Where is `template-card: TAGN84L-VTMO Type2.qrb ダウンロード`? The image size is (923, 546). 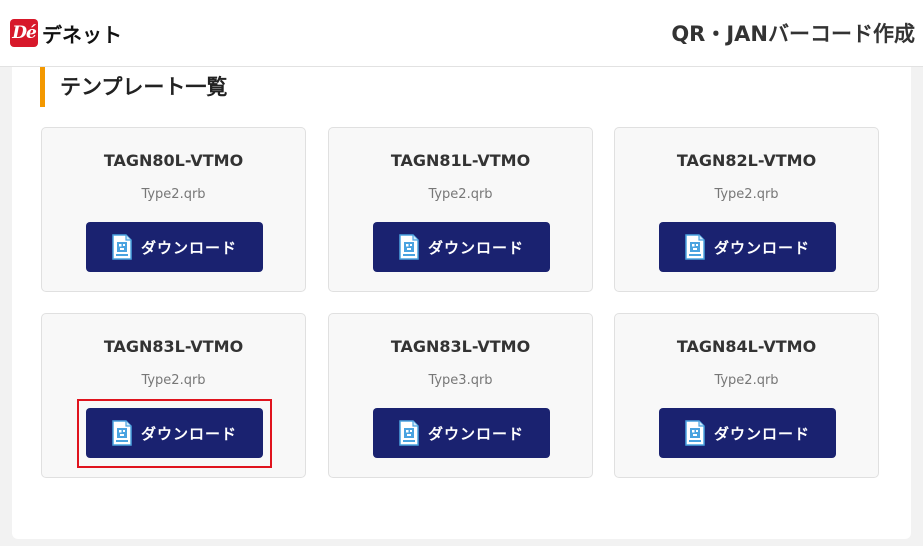
template-card: TAGN84L-VTMO Type2.qrb ダウンロード is located at coordinates (746, 395).